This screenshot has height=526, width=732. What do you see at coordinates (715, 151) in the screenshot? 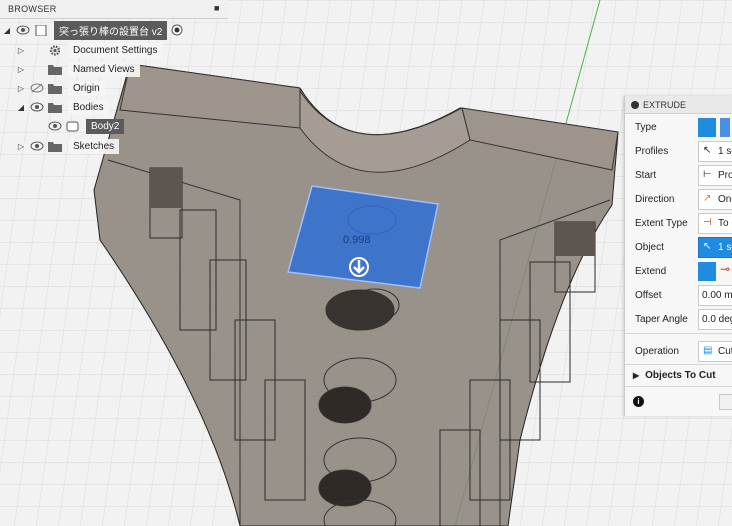
I see `profiles-select: ↖ 1 se` at bounding box center [715, 151].